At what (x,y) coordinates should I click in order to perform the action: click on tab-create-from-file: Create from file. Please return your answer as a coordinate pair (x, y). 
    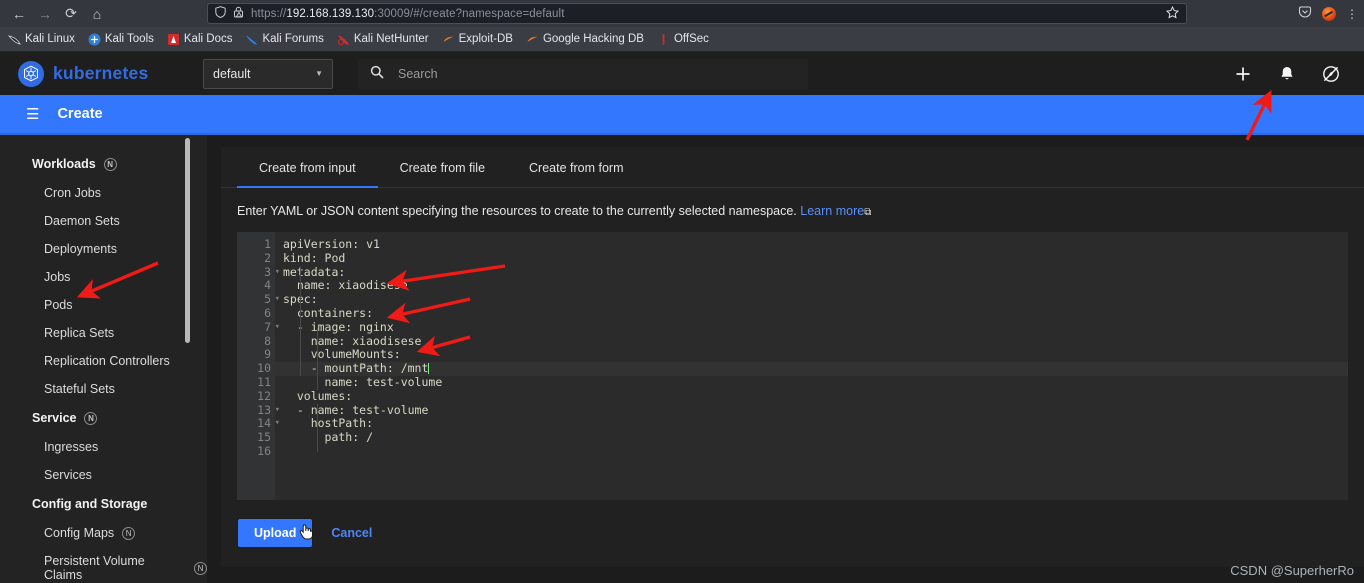
    Looking at the image, I should click on (442, 174).